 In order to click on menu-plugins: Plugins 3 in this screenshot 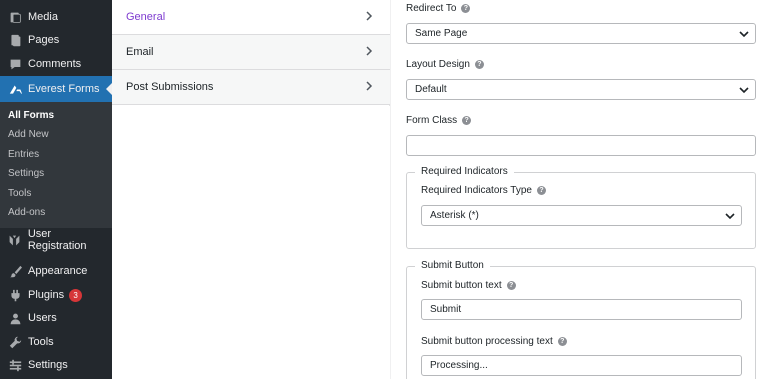, I will do `click(56, 295)`.